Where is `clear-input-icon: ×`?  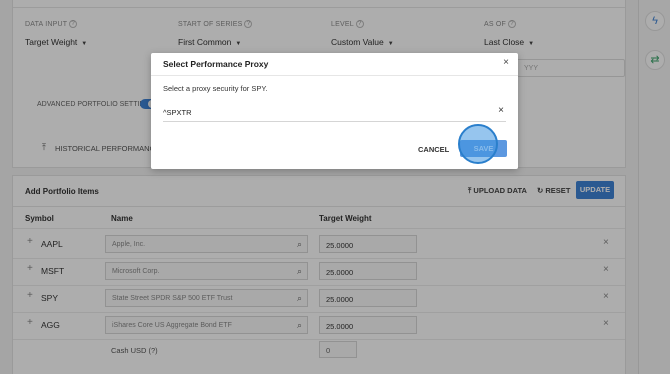 clear-input-icon: × is located at coordinates (501, 110).